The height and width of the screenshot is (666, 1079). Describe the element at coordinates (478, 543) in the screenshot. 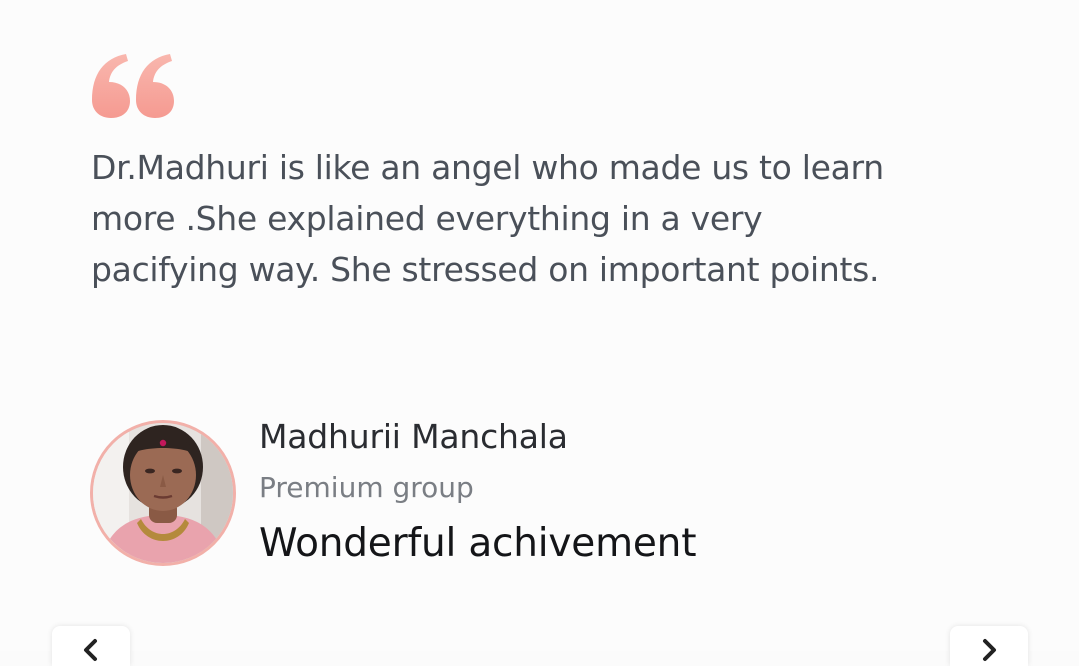

I see `review-title: Wonderful achivement` at that location.